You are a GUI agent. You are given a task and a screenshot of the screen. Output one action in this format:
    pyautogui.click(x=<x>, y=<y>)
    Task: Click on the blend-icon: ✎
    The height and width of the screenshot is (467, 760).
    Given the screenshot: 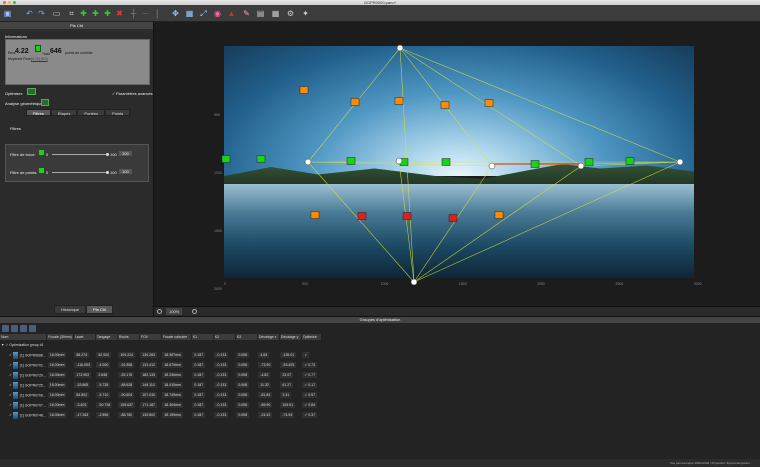 What is the action you would take?
    pyautogui.click(x=246, y=13)
    